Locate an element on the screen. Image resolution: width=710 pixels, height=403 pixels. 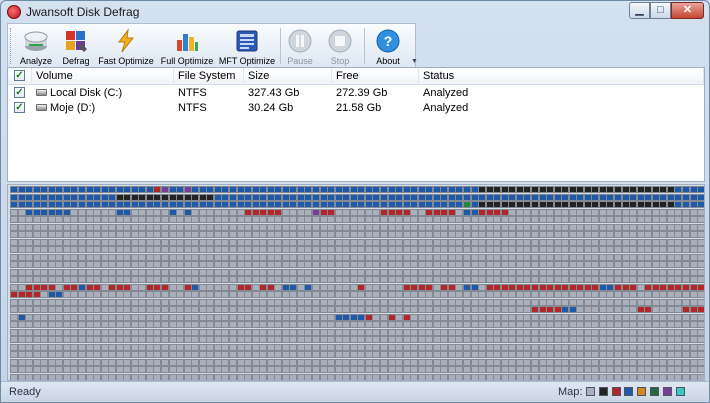
map-legend-label: Map: is located at coordinates (570, 392).